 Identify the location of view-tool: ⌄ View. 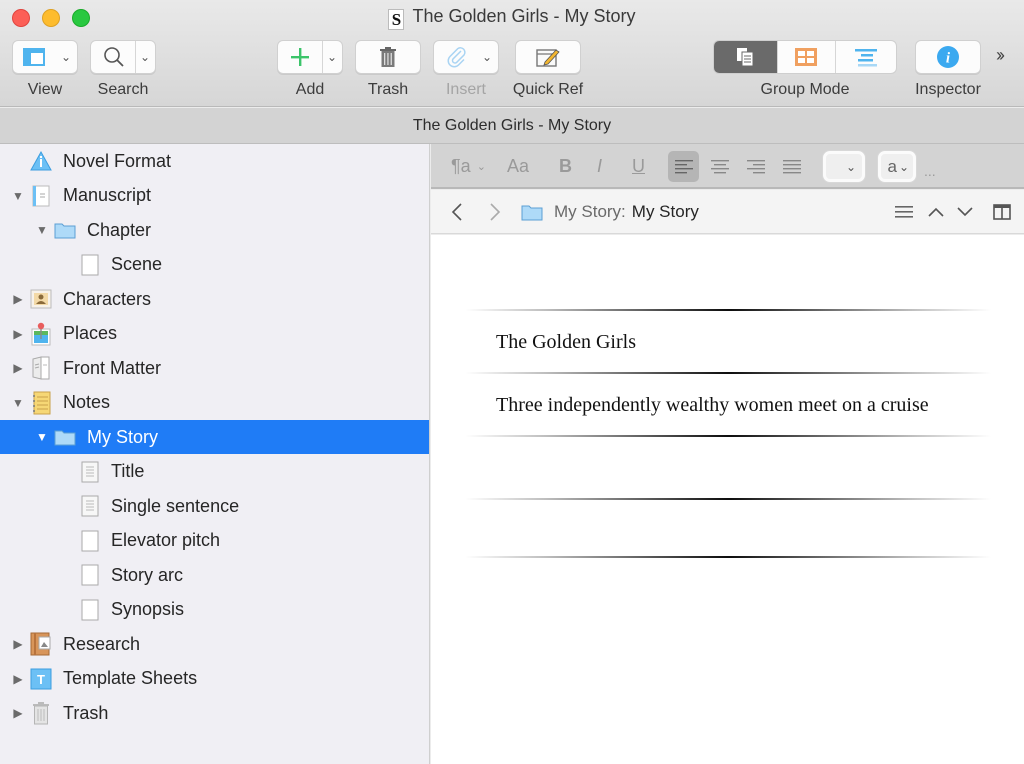
(45, 69).